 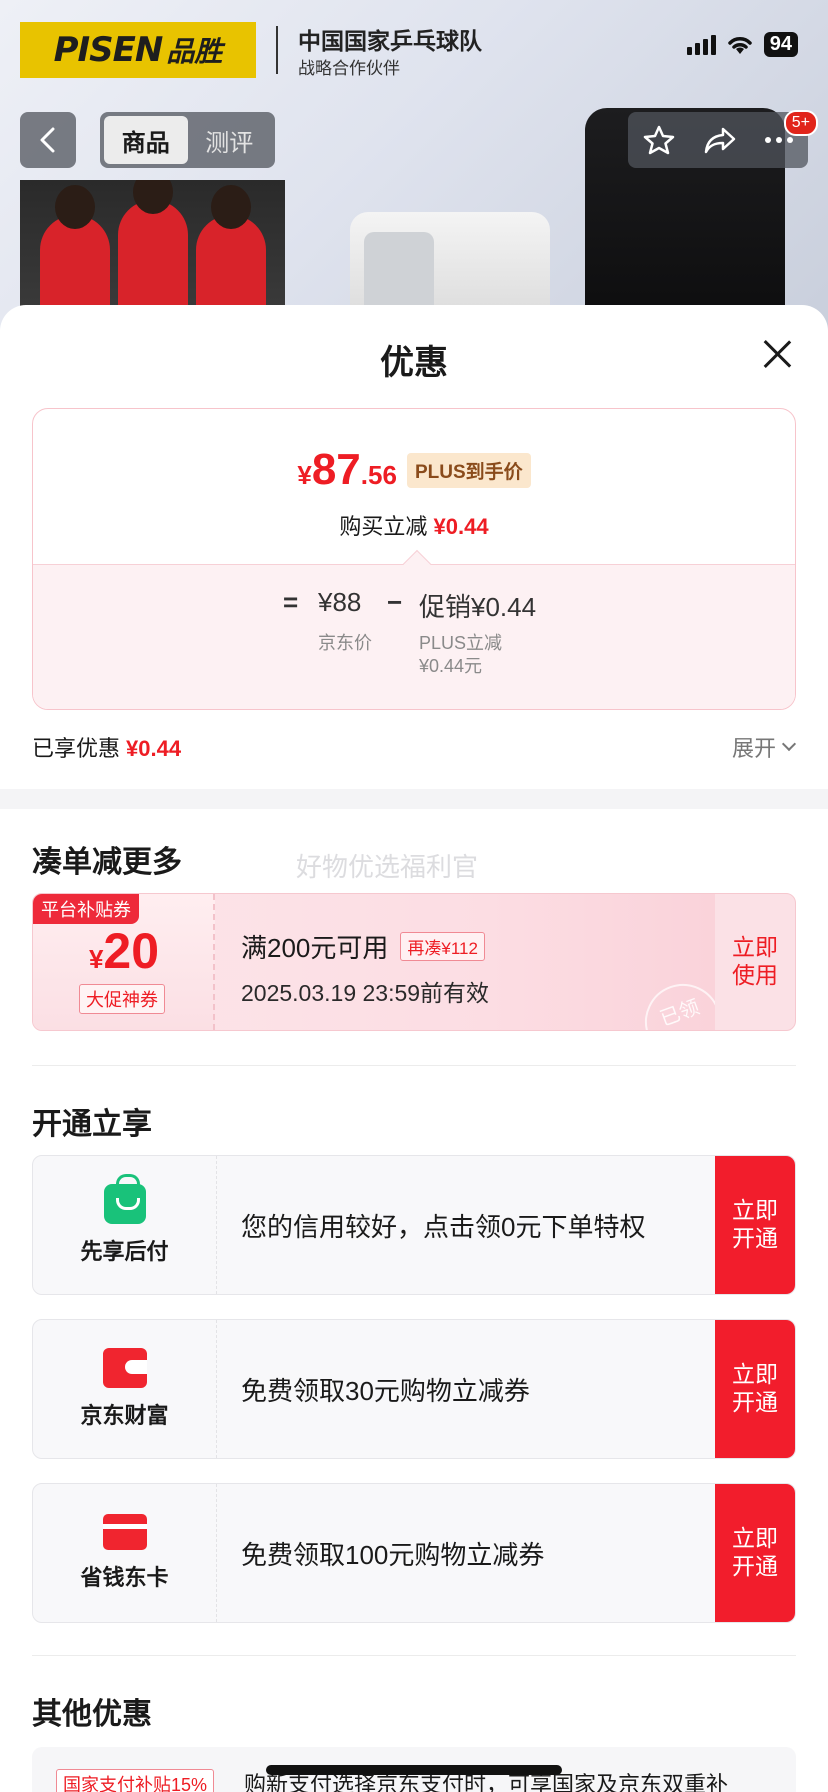 I want to click on coupon-condition: 满200元可用 再凑¥112, so click(x=363, y=946).